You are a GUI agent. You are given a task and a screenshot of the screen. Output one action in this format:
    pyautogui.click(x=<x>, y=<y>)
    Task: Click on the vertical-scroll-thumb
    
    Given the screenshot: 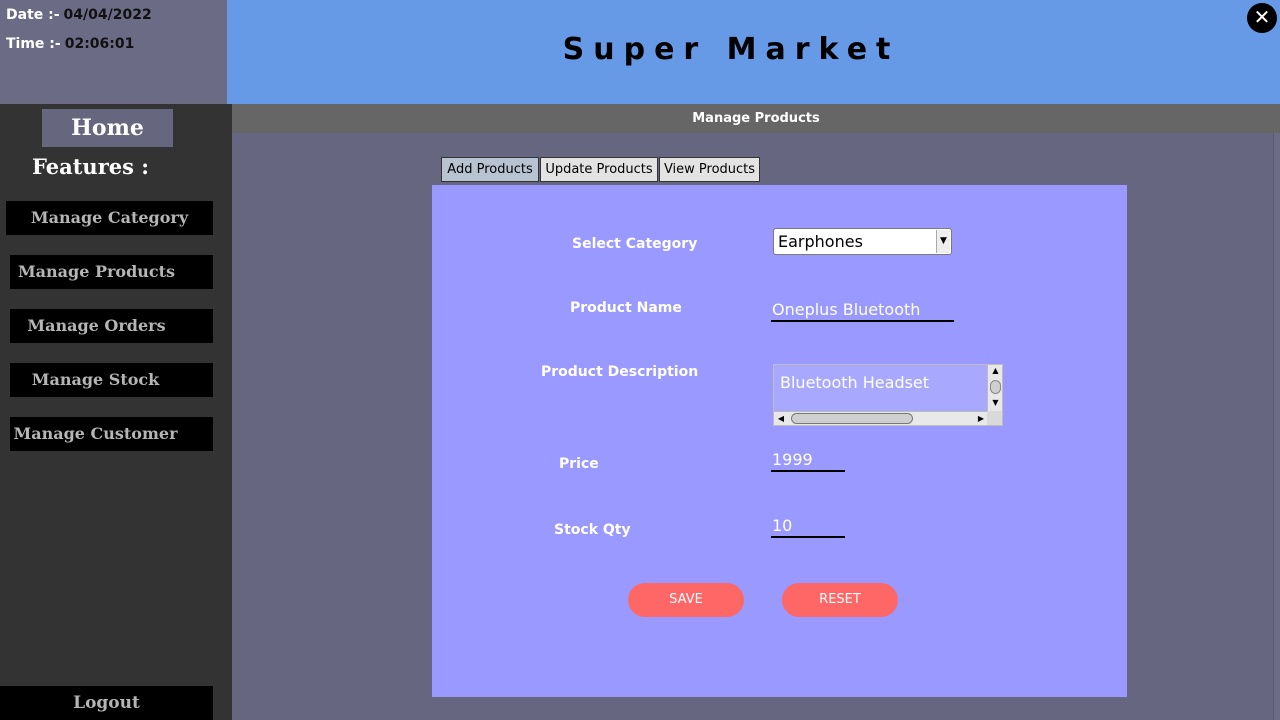 What is the action you would take?
    pyautogui.click(x=995, y=387)
    